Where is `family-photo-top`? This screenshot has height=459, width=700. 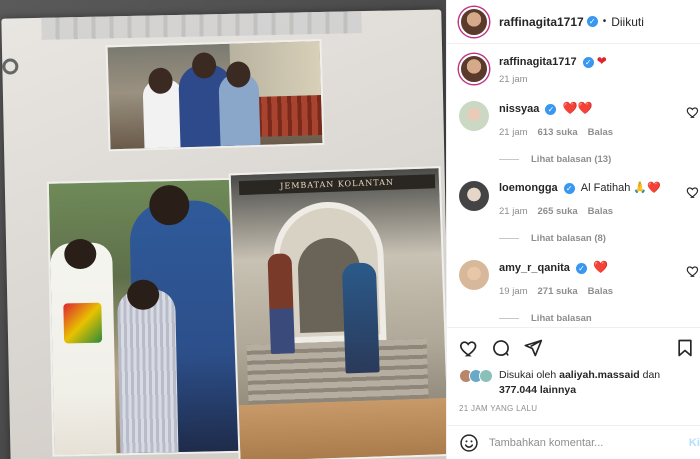 family-photo-top is located at coordinates (215, 95).